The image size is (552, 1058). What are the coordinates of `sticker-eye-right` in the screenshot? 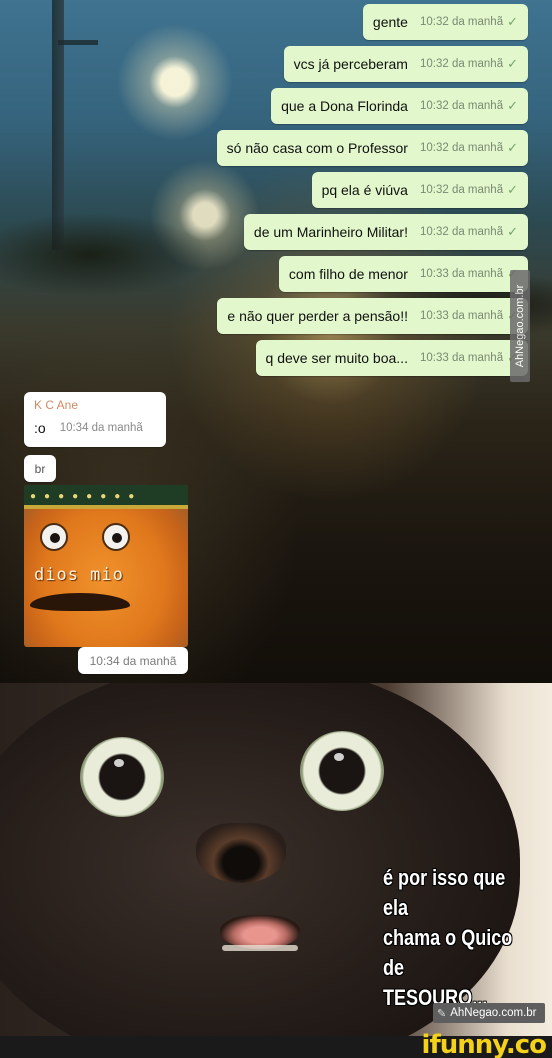 It's located at (116, 537).